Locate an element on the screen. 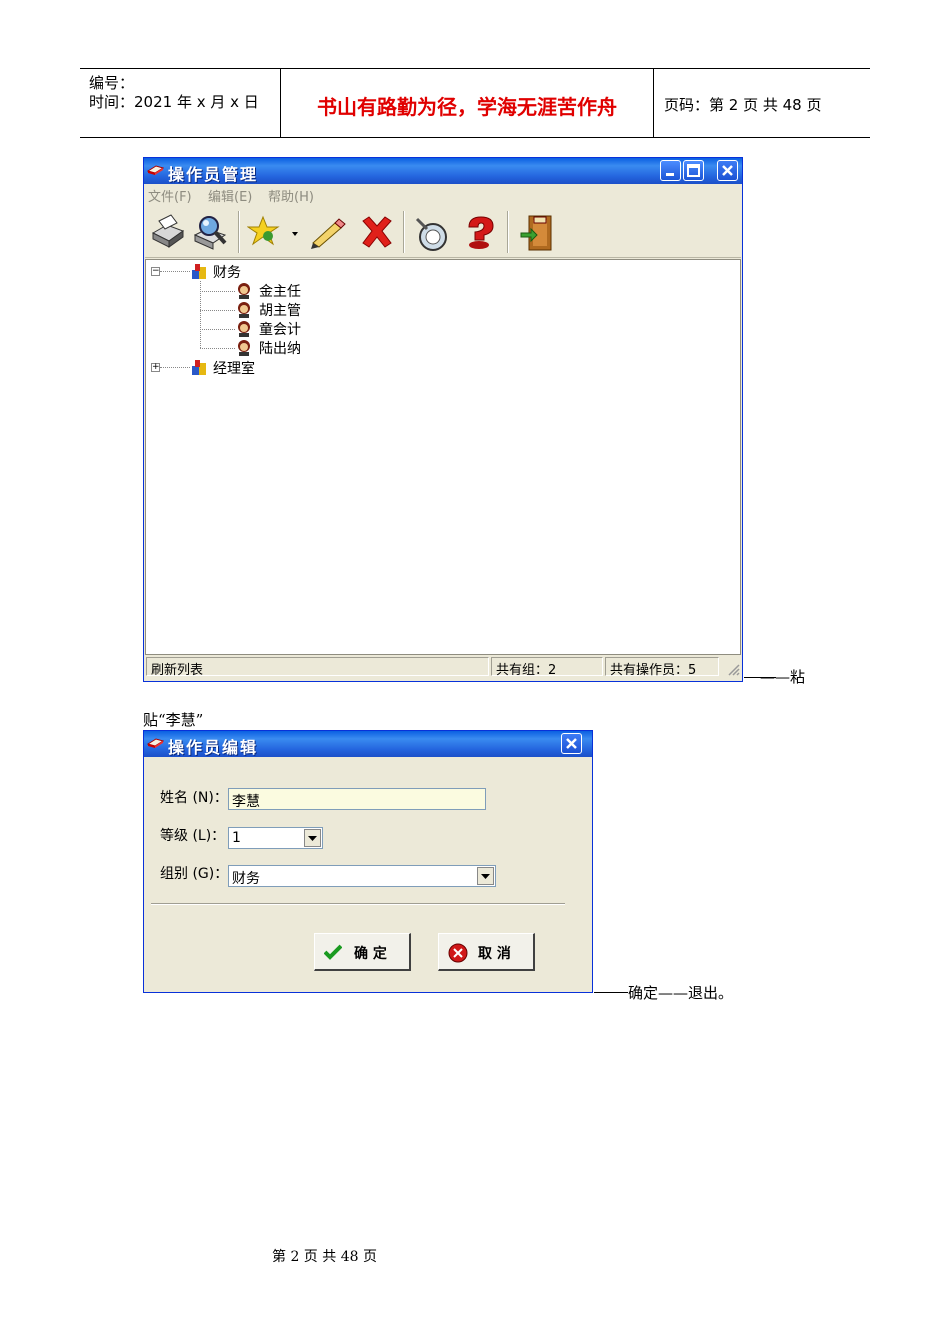  edit-icon is located at coordinates (327, 233).